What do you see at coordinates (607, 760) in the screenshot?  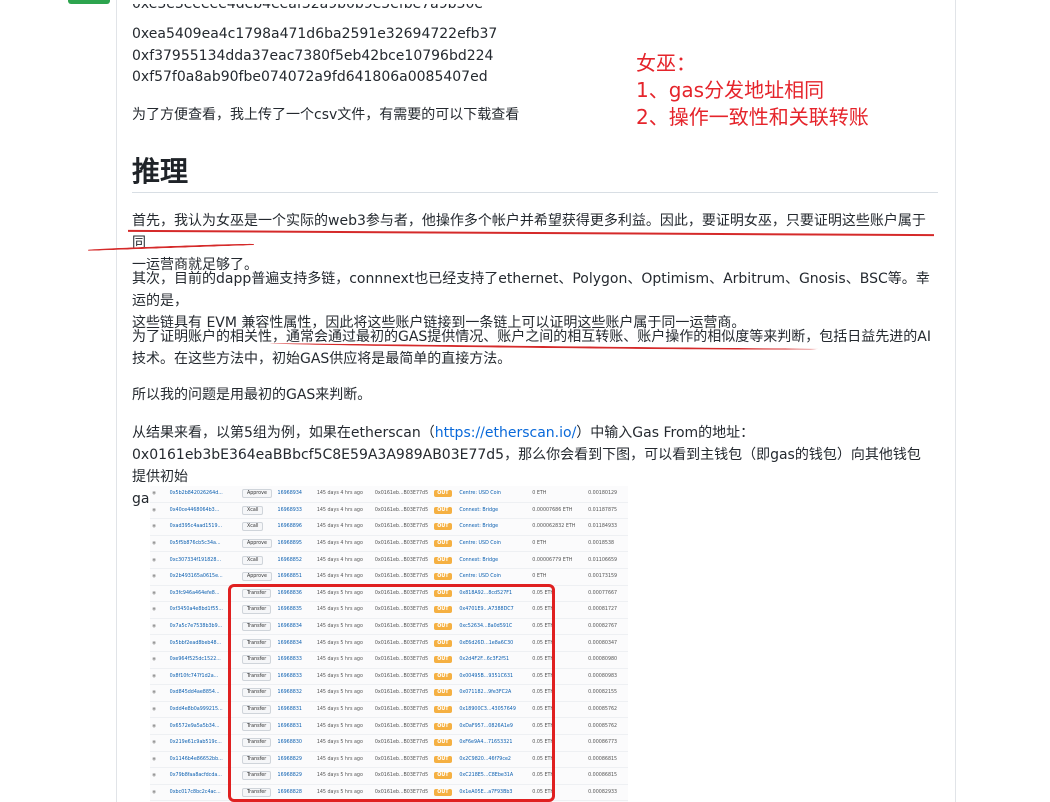 I see `table-cell: 0.00086815` at bounding box center [607, 760].